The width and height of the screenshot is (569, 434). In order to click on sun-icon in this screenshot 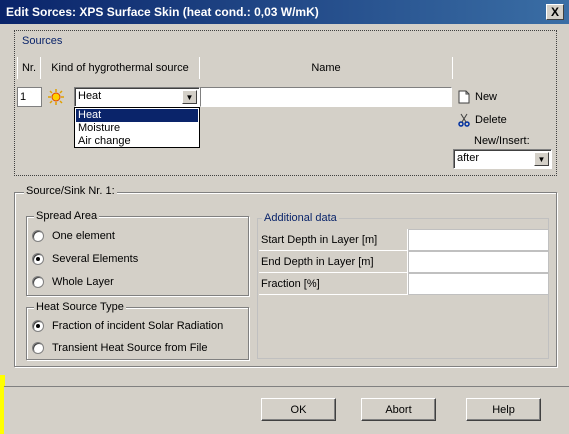, I will do `click(56, 97)`.